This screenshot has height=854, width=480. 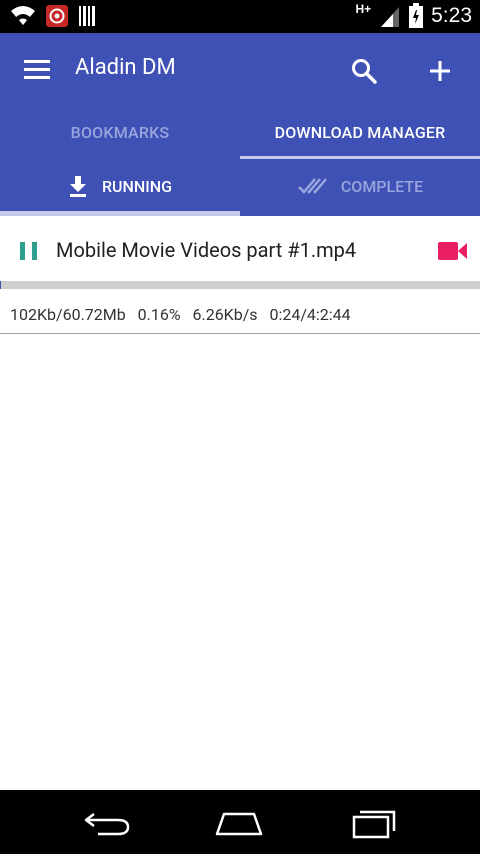 What do you see at coordinates (23, 15) in the screenshot?
I see `wifi-icon` at bounding box center [23, 15].